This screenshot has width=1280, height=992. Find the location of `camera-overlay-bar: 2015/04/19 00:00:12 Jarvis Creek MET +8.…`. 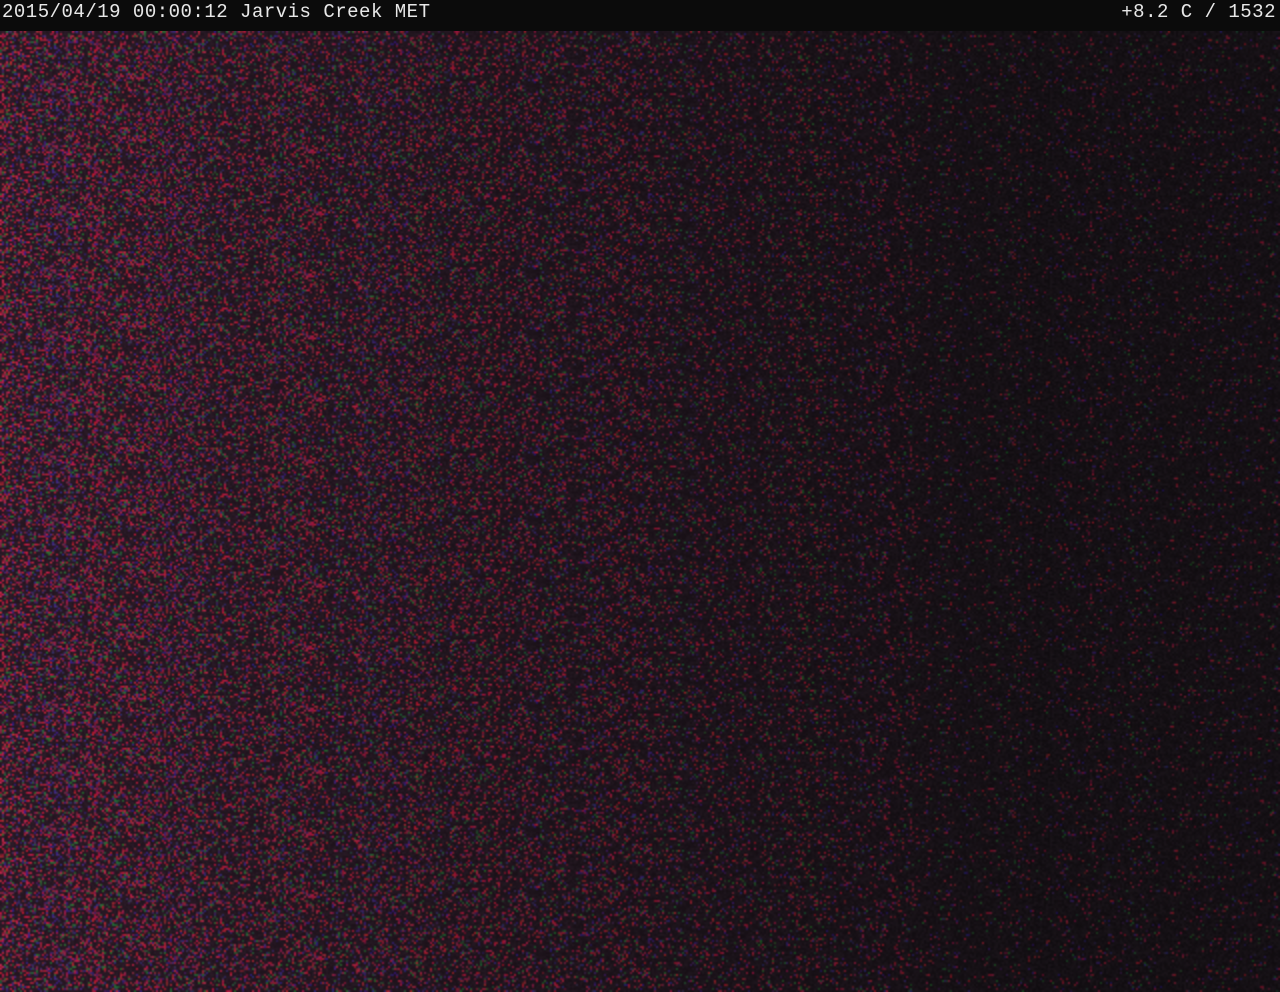

camera-overlay-bar: 2015/04/19 00:00:12 Jarvis Creek MET +8.… is located at coordinates (640, 15).